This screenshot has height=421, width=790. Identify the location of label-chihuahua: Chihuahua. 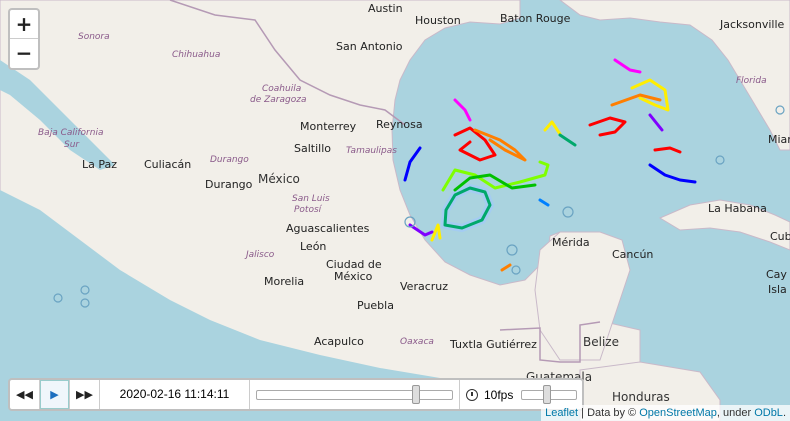
(196, 55).